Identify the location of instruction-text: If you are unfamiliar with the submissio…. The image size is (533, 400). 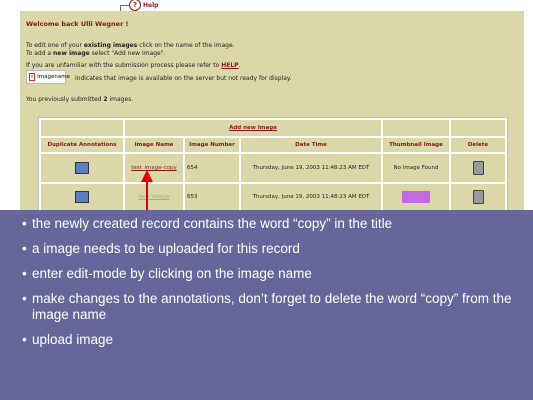
(124, 65).